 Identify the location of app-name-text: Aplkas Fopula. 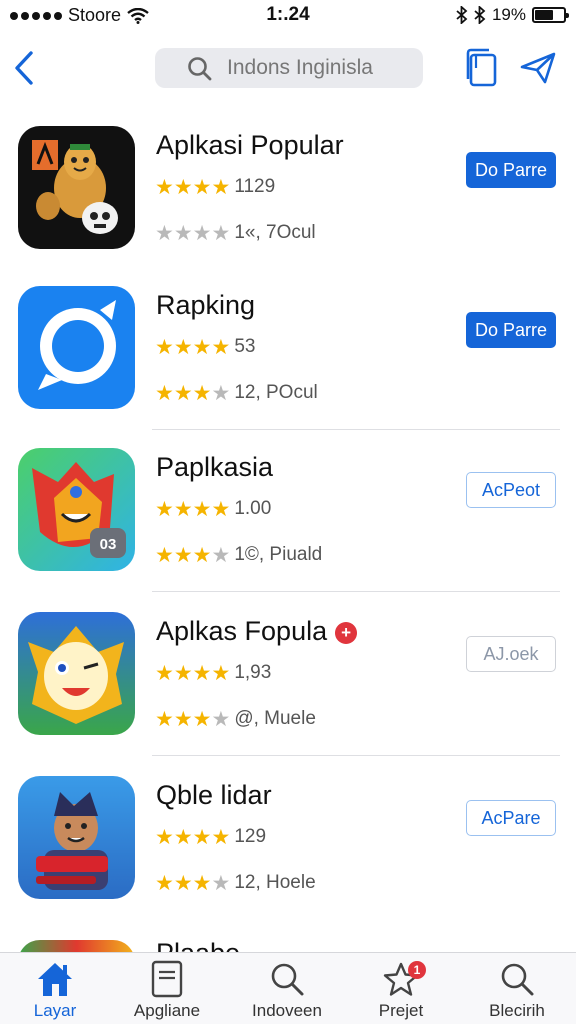
(242, 631).